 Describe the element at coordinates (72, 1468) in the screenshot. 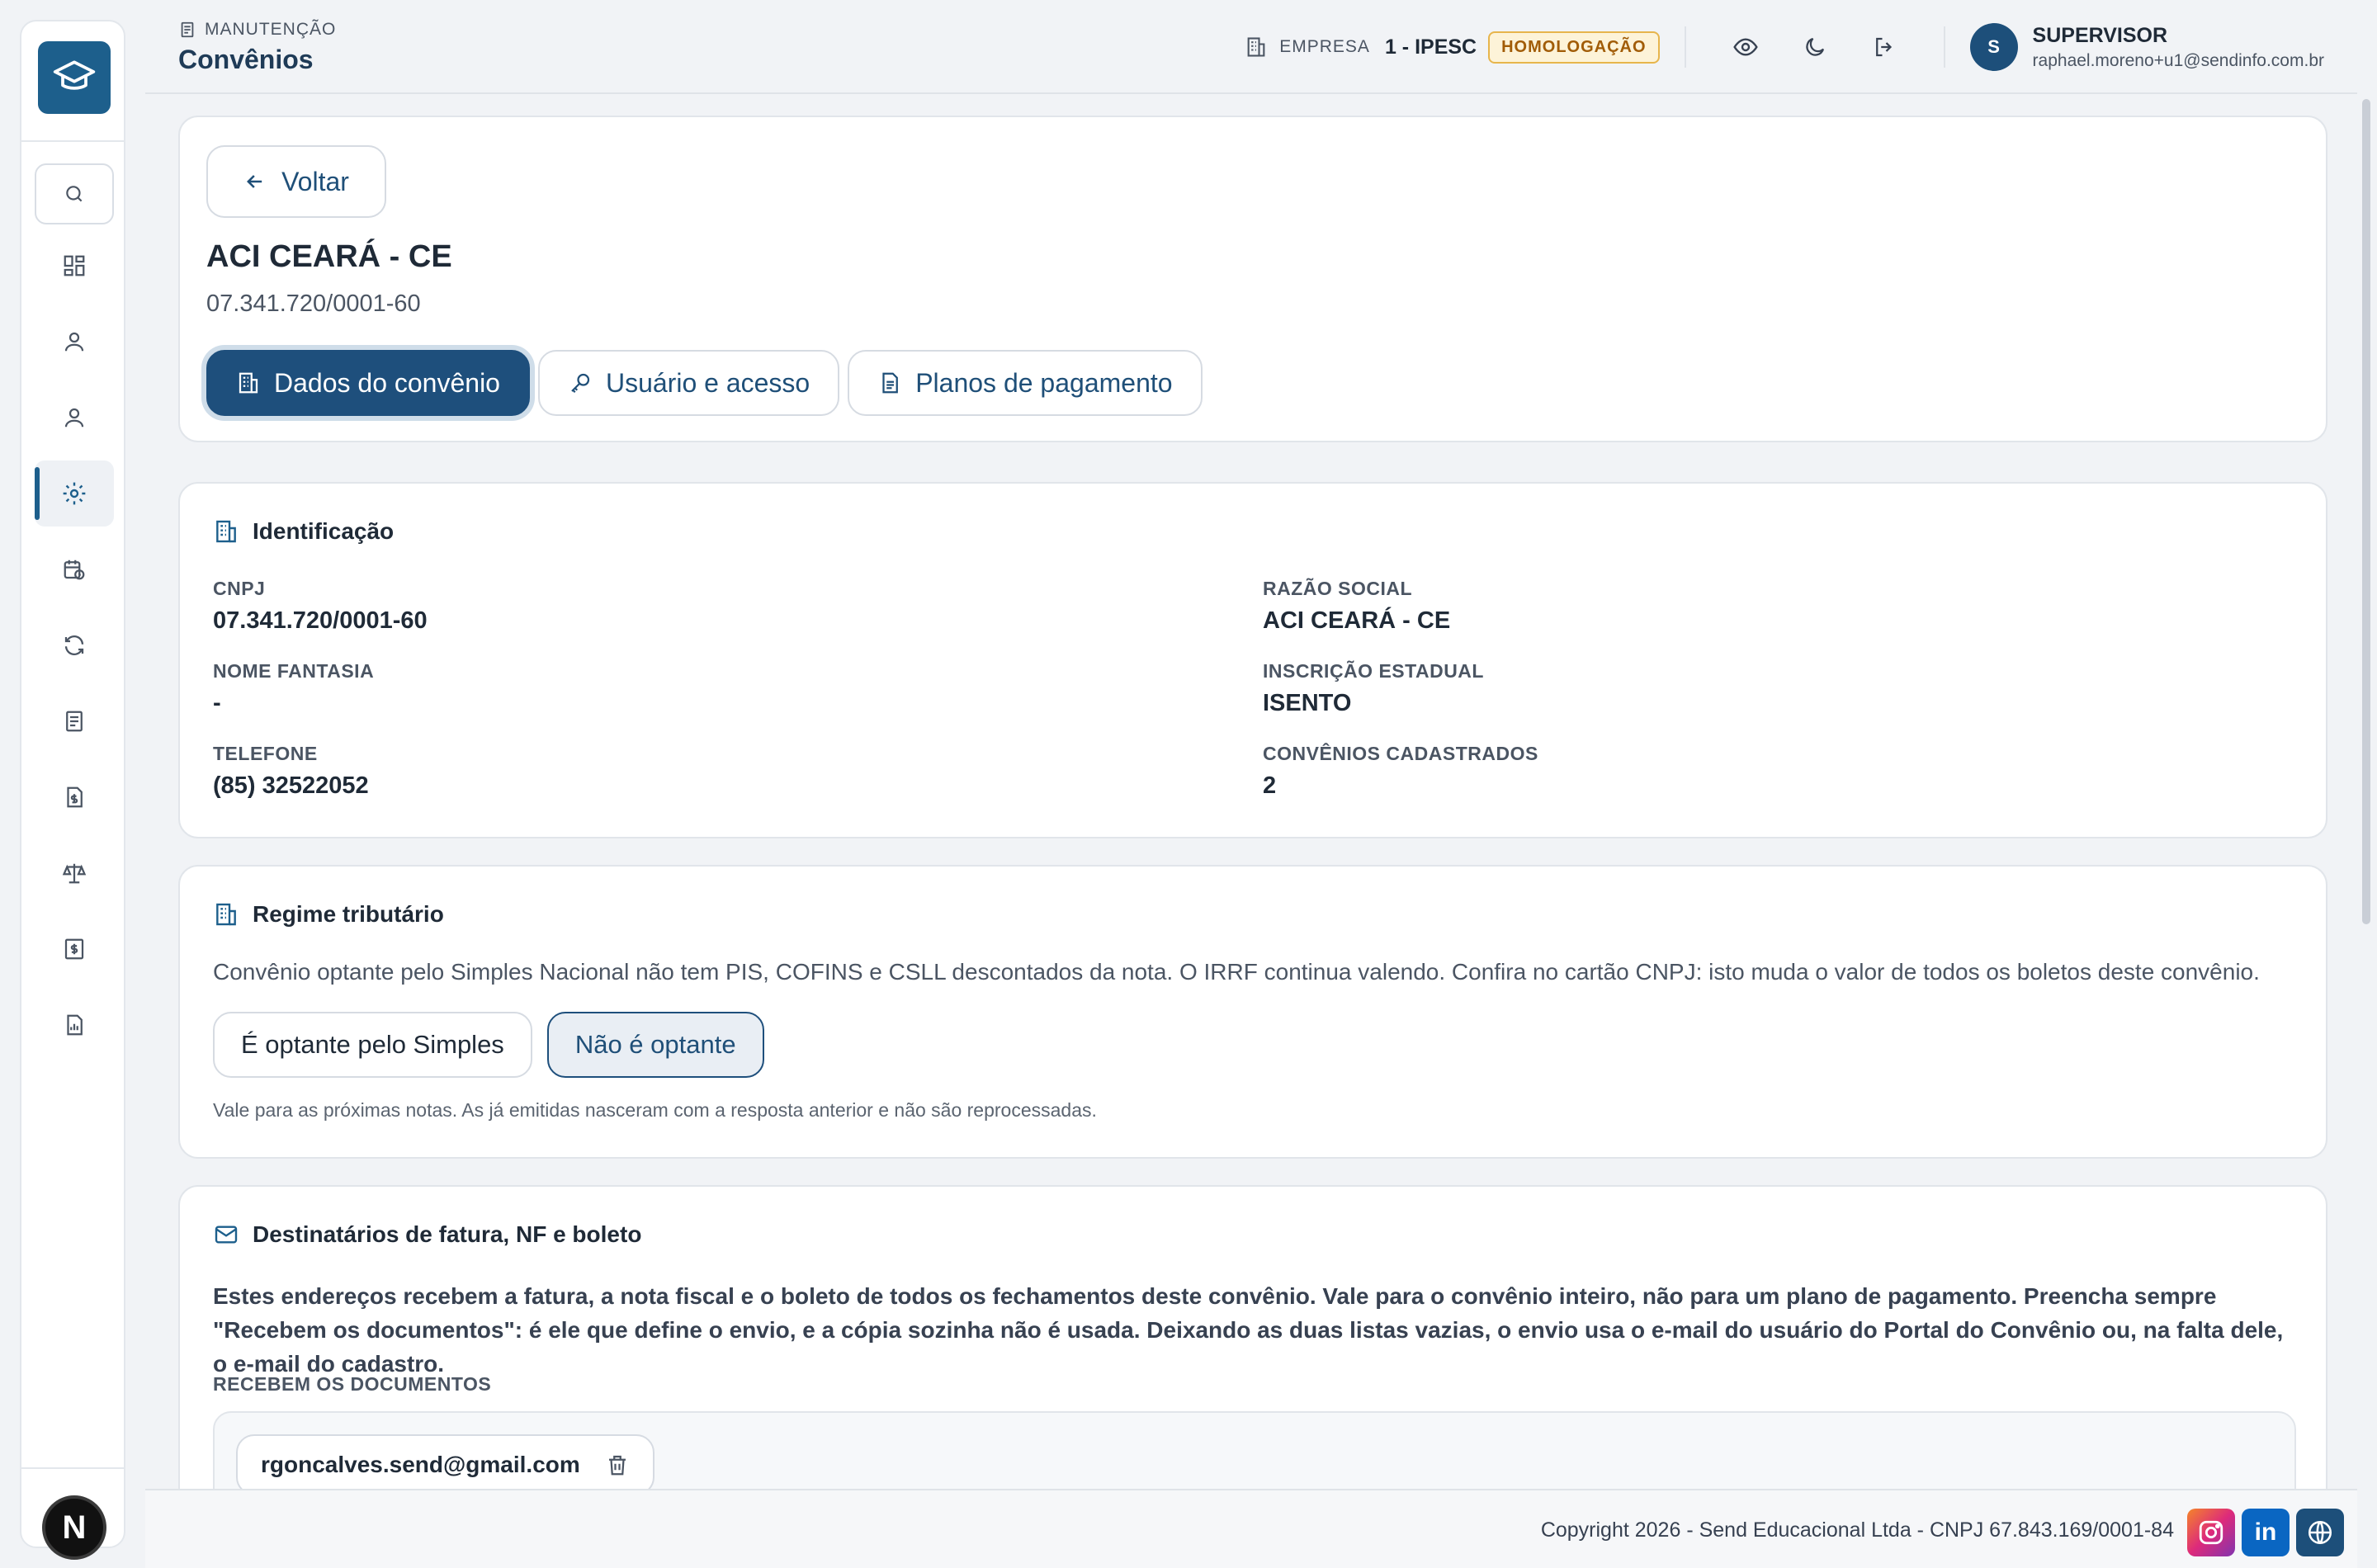

I see `sidebar-bottom-divider` at that location.